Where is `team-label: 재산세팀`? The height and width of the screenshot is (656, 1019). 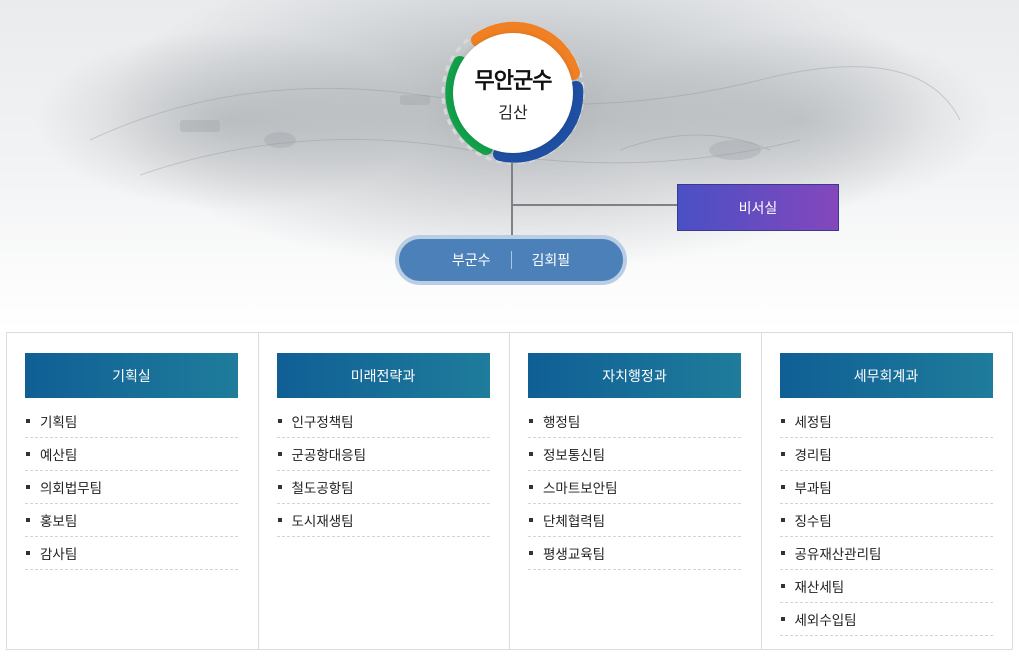
team-label: 재산세팀 is located at coordinates (819, 588).